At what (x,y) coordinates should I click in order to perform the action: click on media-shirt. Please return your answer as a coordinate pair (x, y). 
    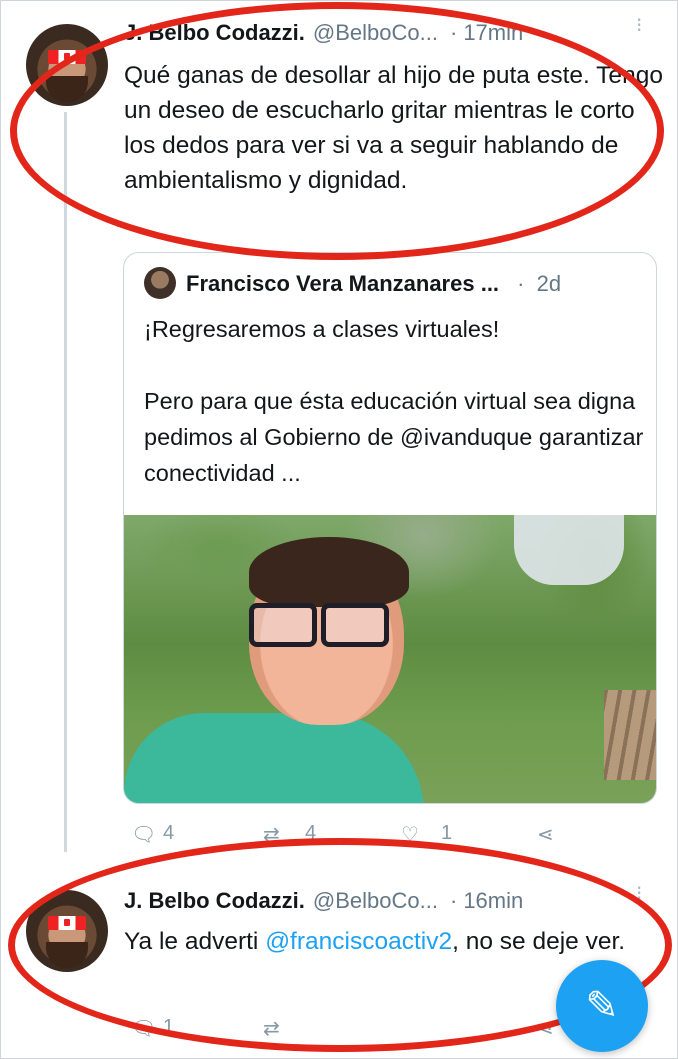
    Looking at the image, I should click on (274, 758).